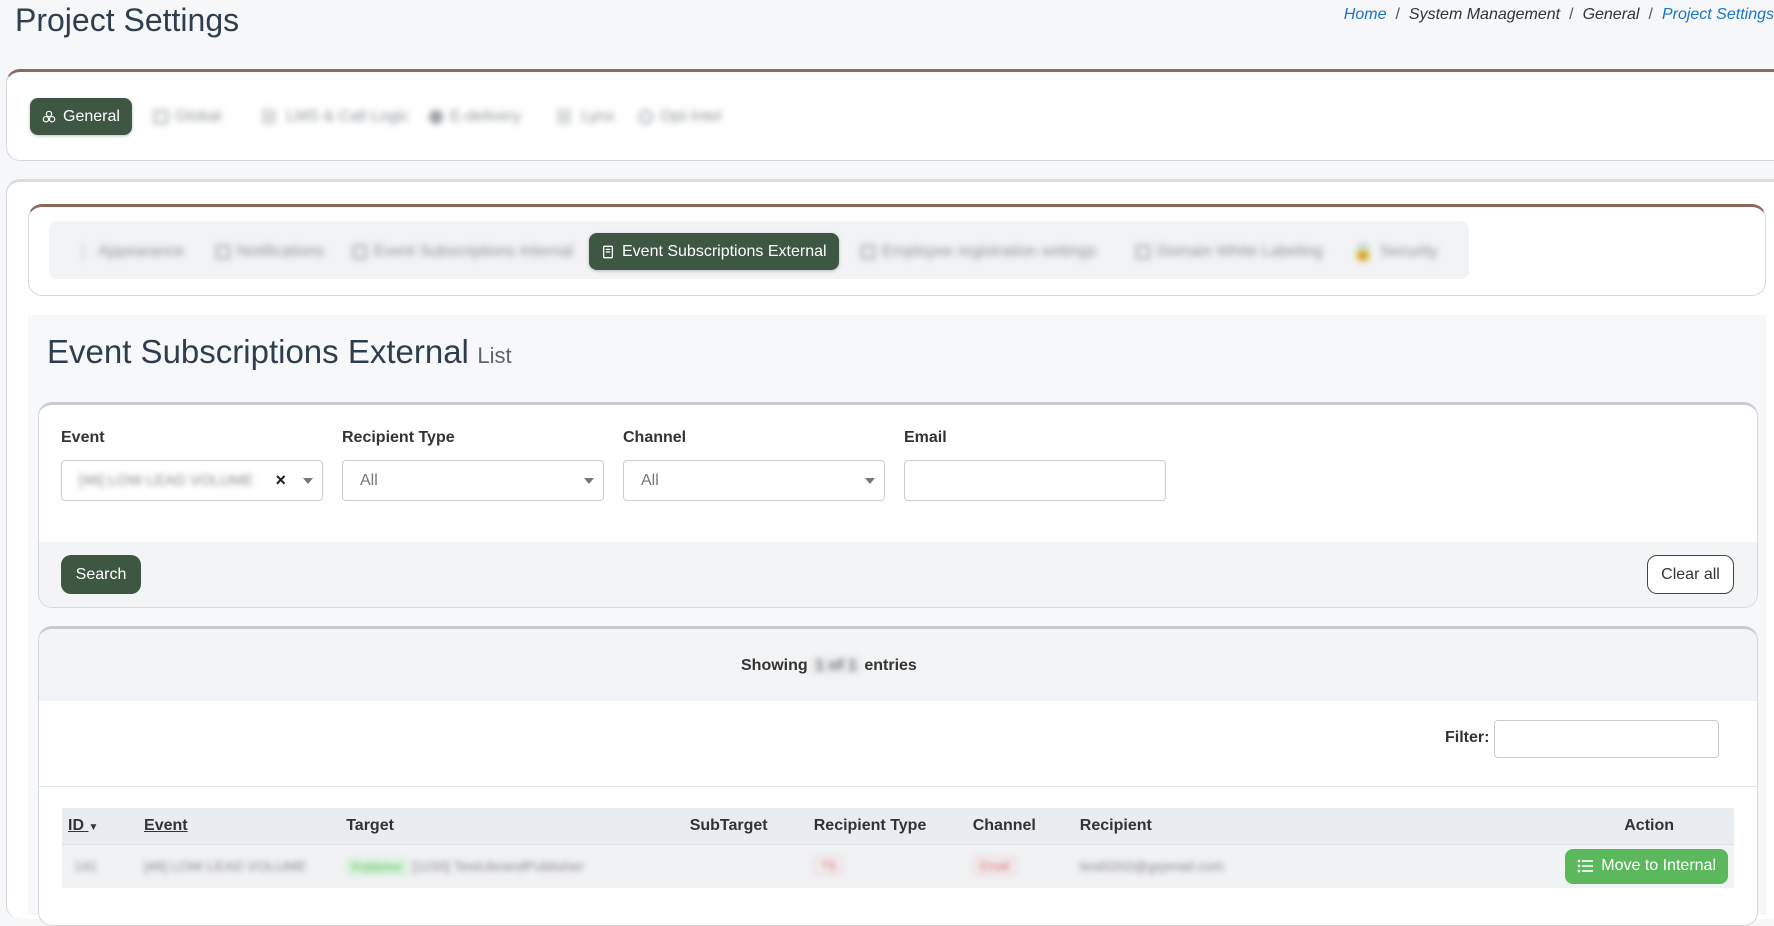  What do you see at coordinates (898, 786) in the screenshot?
I see `results-divider` at bounding box center [898, 786].